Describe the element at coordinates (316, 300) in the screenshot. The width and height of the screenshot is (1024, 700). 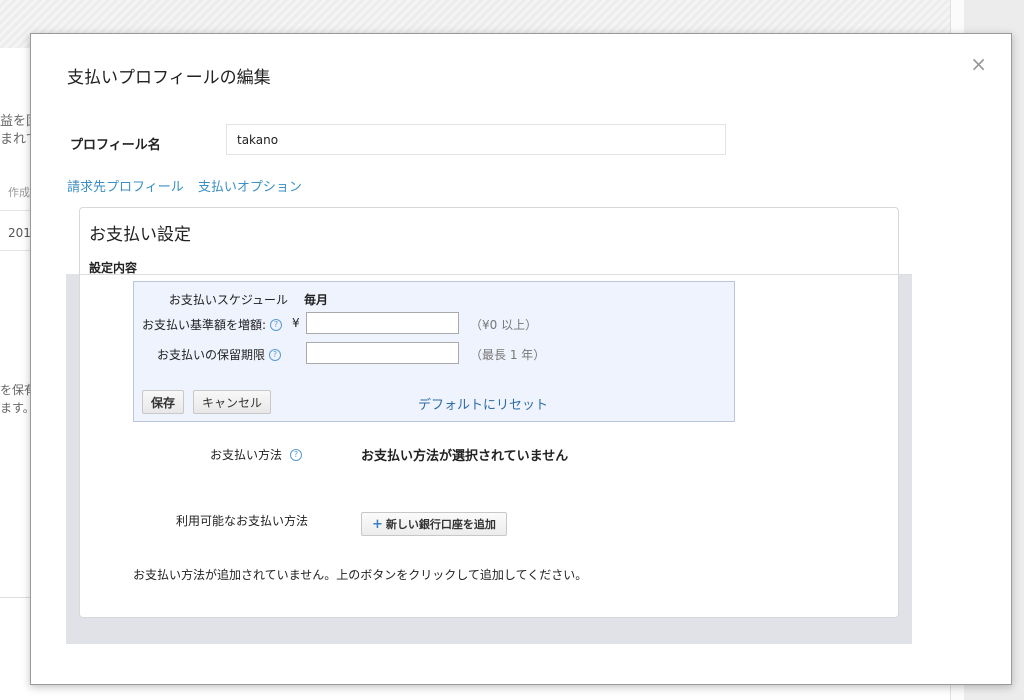
I see `schedule-value: 毎月` at that location.